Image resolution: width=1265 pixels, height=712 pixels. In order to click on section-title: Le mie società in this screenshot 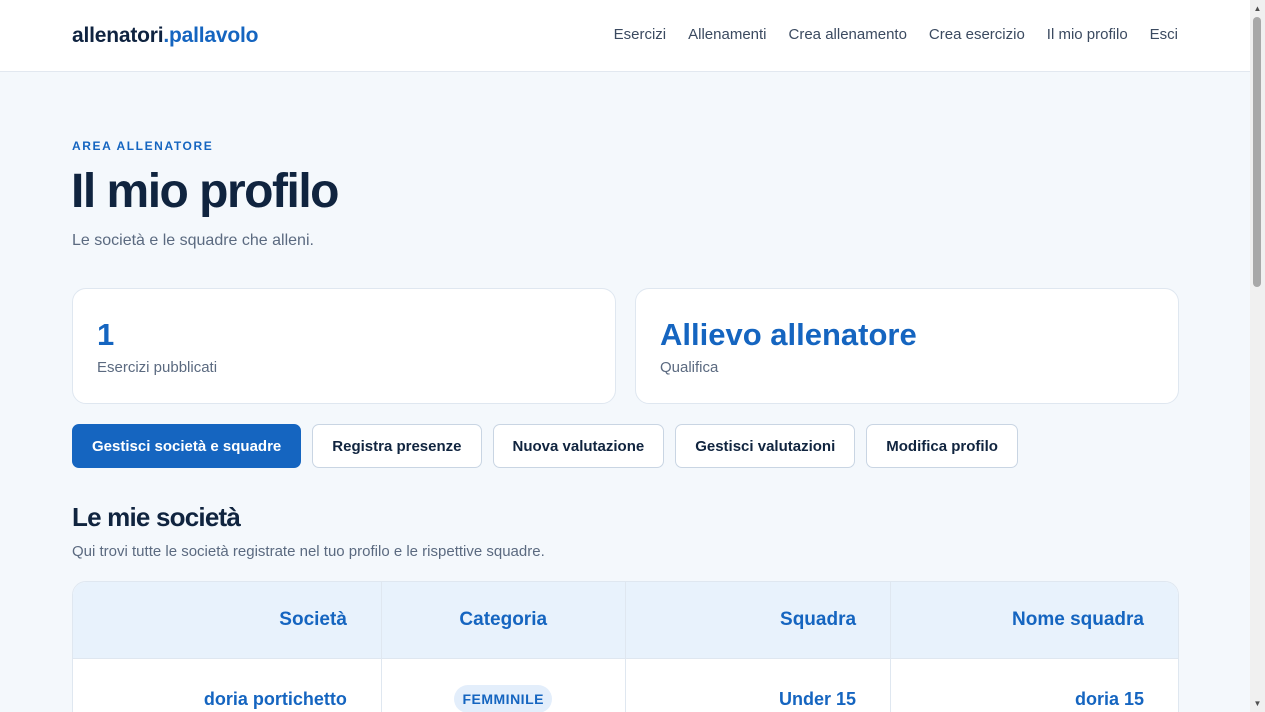, I will do `click(156, 517)`.